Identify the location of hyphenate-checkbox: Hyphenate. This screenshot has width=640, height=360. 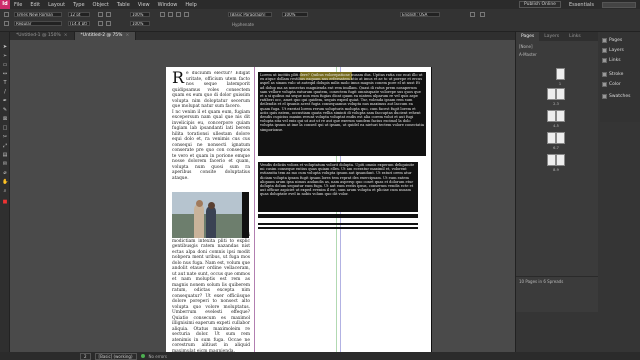
(243, 24).